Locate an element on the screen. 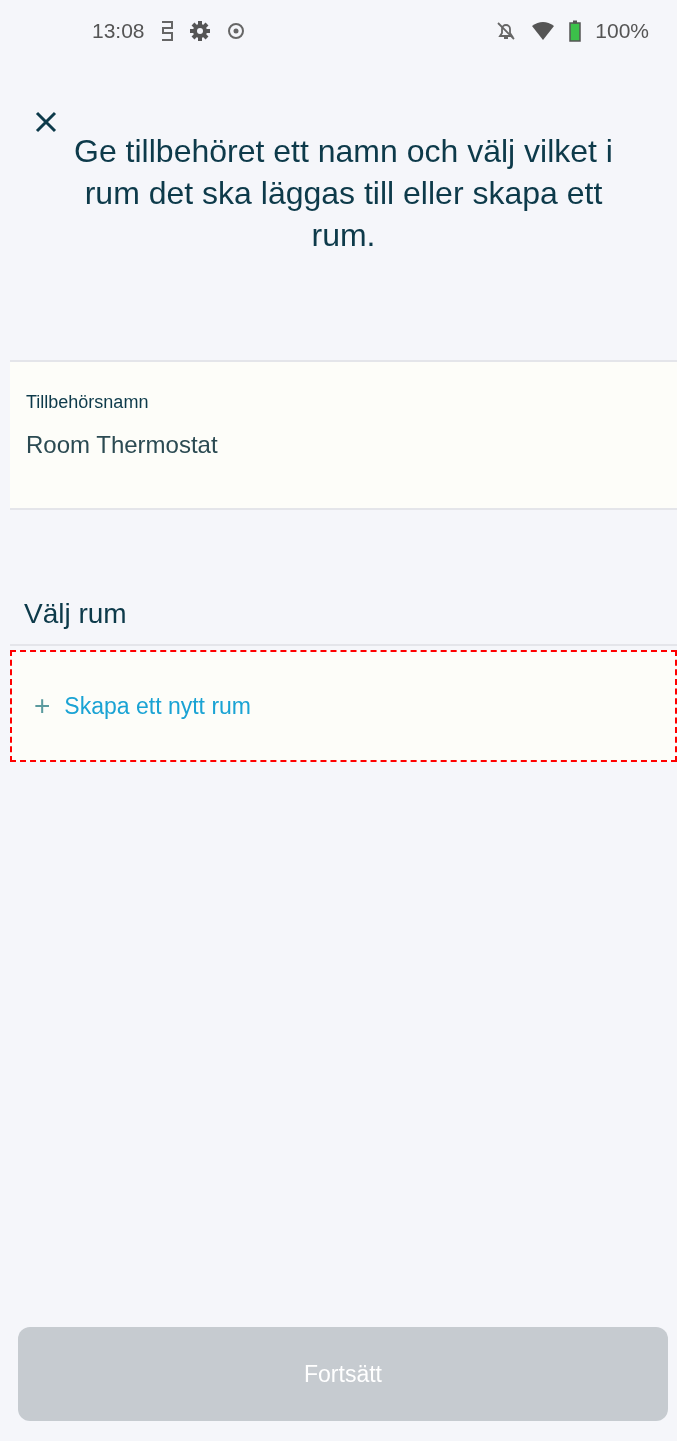 The width and height of the screenshot is (677, 1441). field-label: Tillbehörsnamn is located at coordinates (88, 402).